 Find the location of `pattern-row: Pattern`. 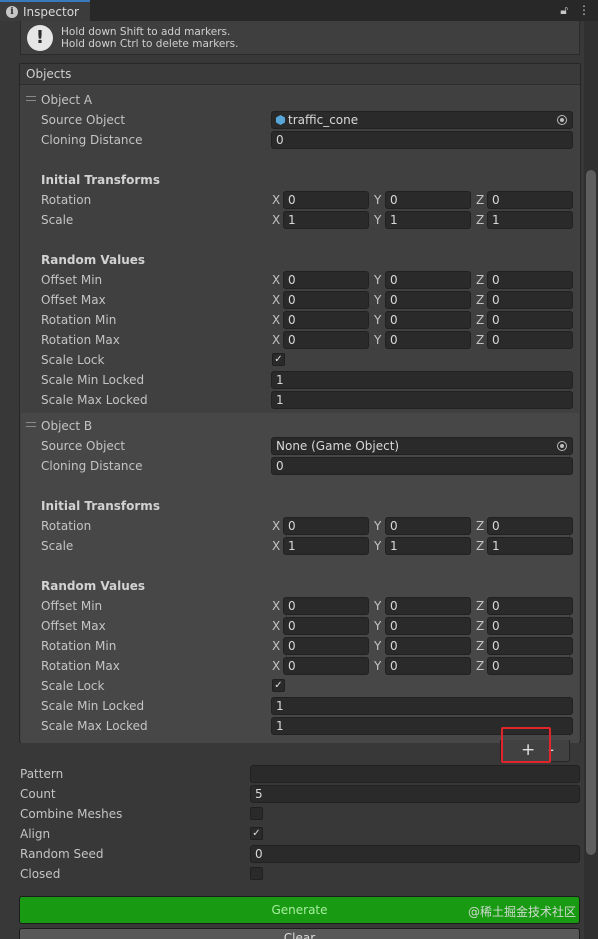

pattern-row: Pattern is located at coordinates (299, 774).